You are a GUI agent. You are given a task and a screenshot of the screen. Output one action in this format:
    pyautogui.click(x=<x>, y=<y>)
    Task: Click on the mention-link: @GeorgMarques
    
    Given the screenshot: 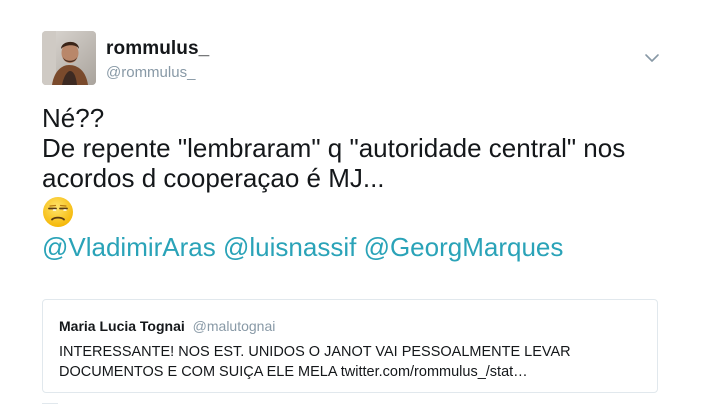 What is the action you would take?
    pyautogui.click(x=464, y=247)
    